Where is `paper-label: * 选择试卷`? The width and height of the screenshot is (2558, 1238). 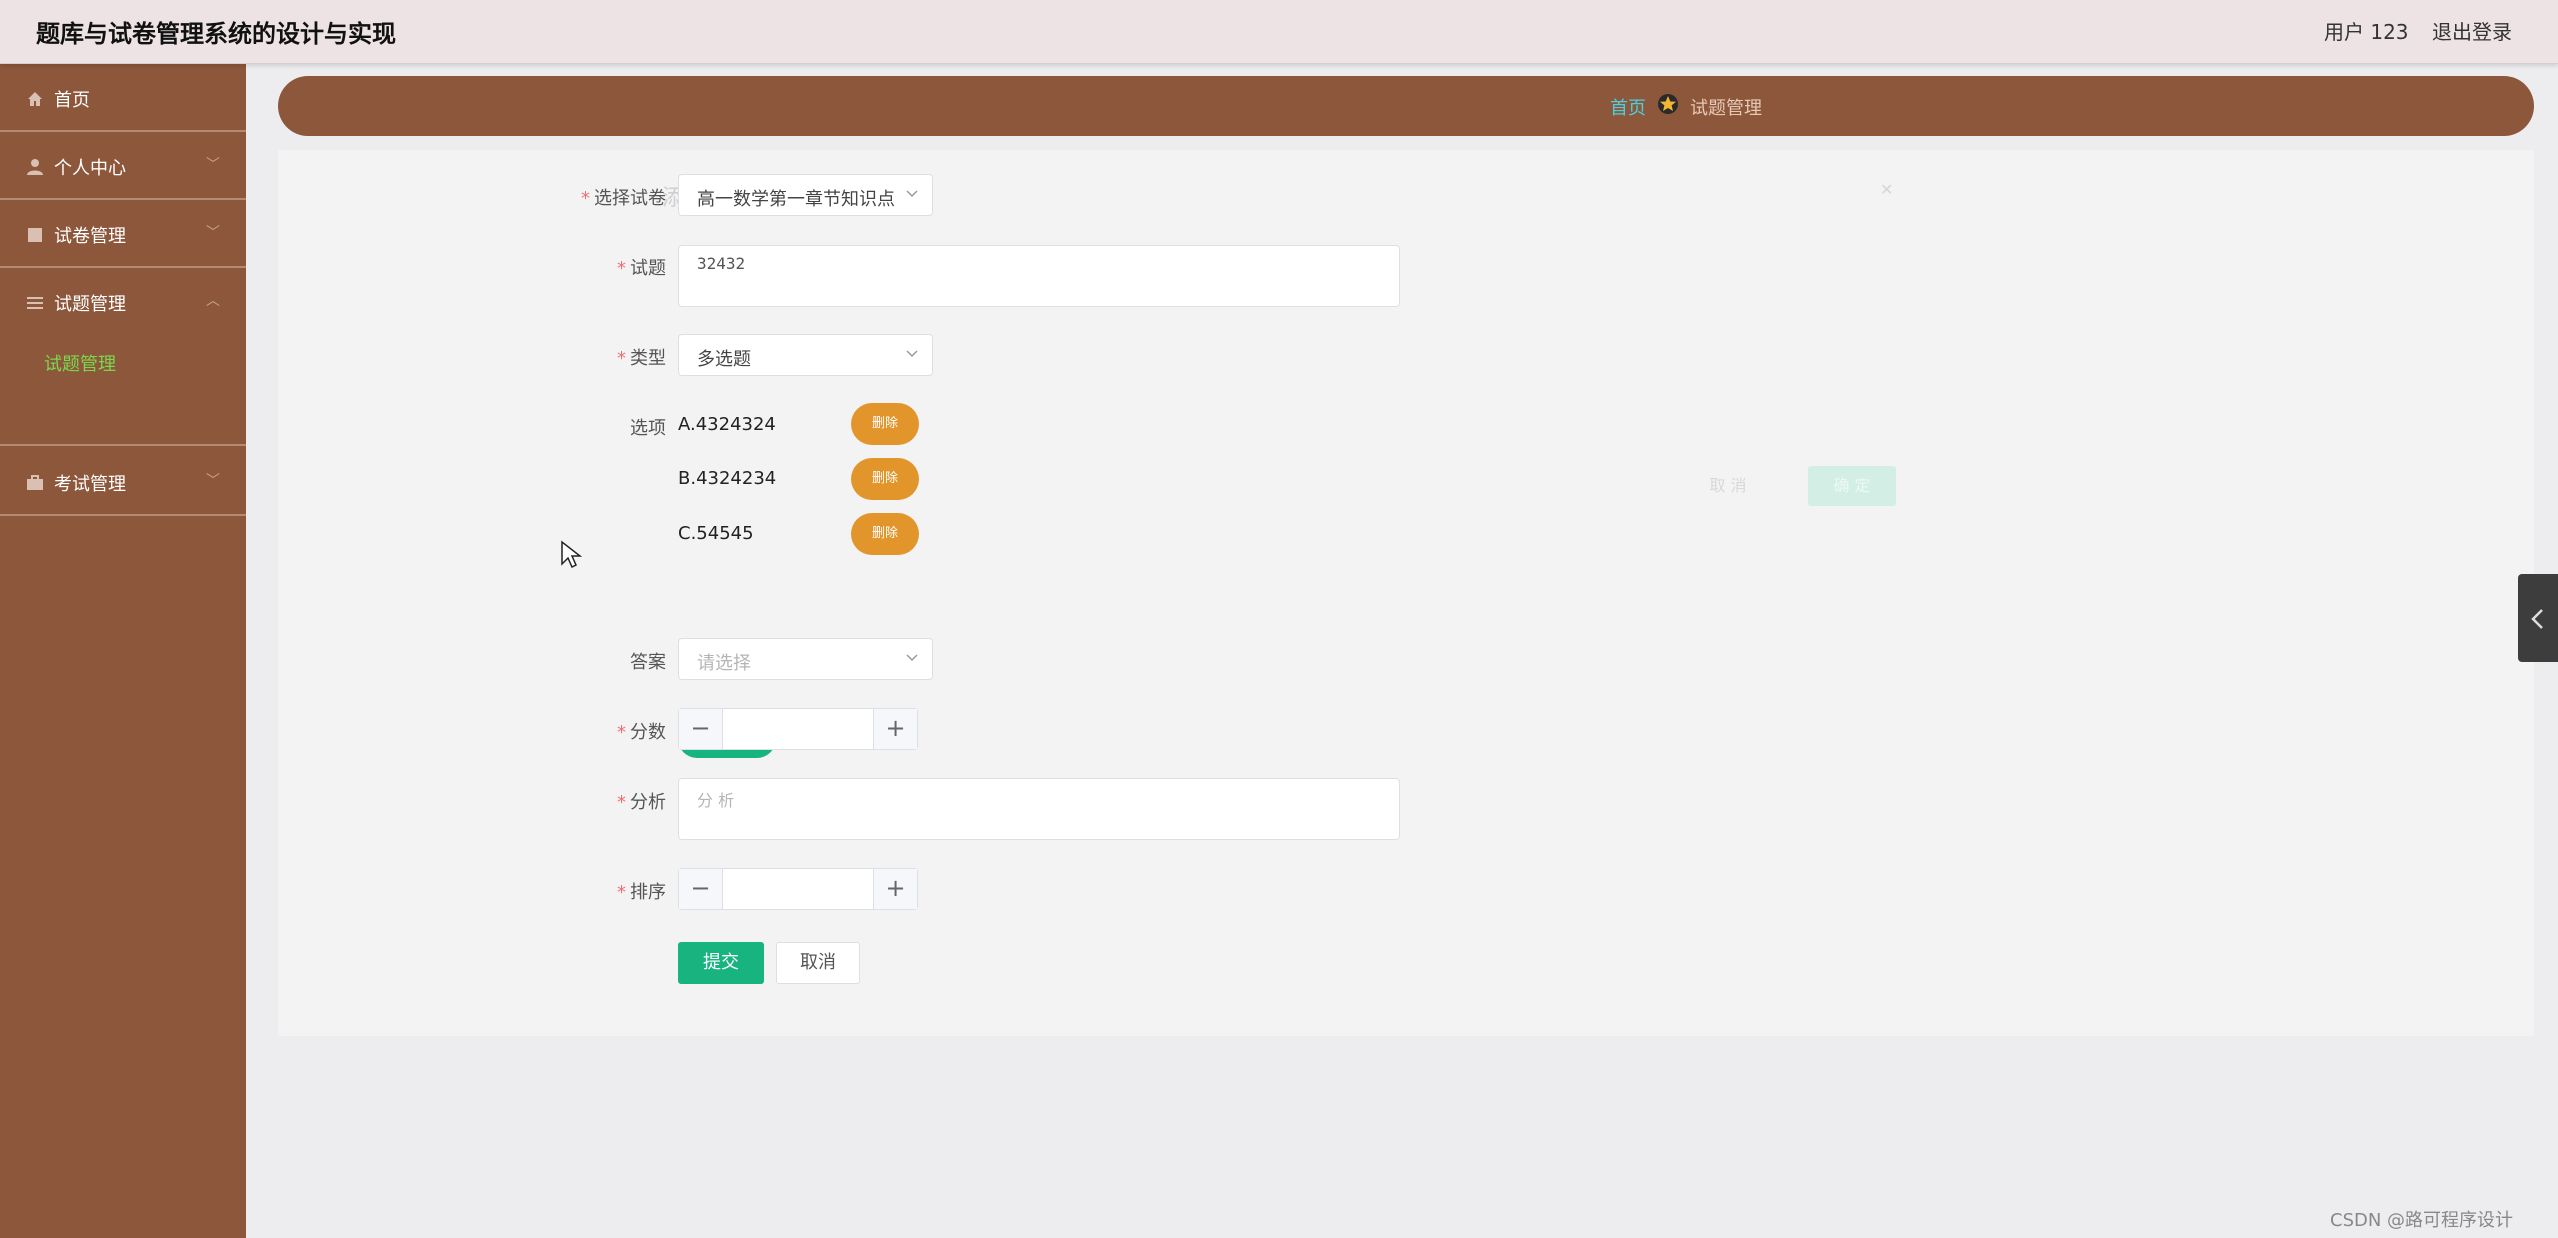 paper-label: * 选择试卷 is located at coordinates (623, 198).